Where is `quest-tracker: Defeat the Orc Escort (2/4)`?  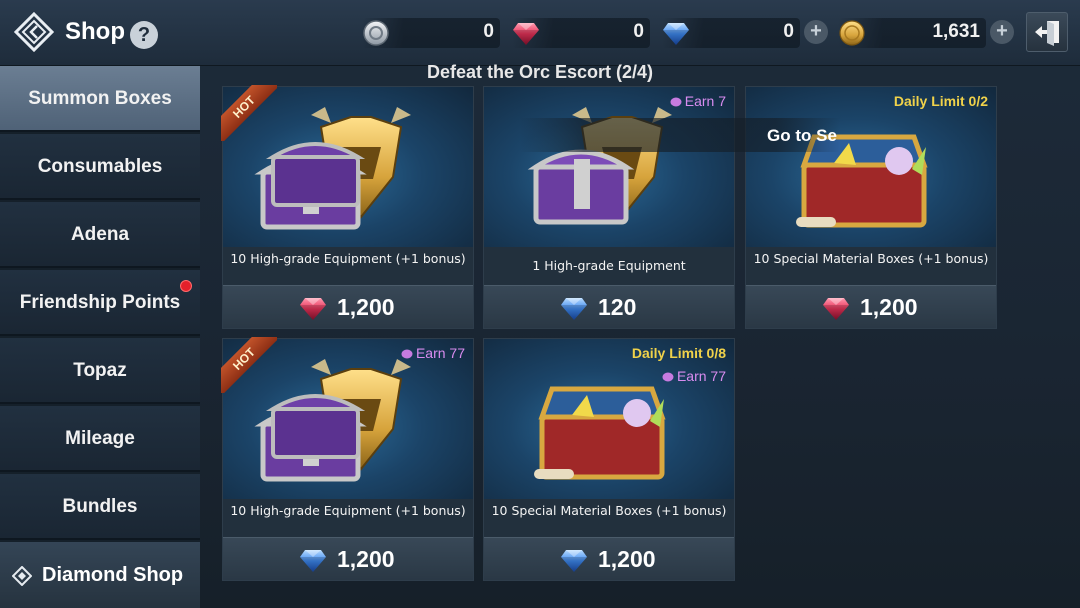
quest-tracker: Defeat the Orc Escort (2/4) is located at coordinates (540, 75).